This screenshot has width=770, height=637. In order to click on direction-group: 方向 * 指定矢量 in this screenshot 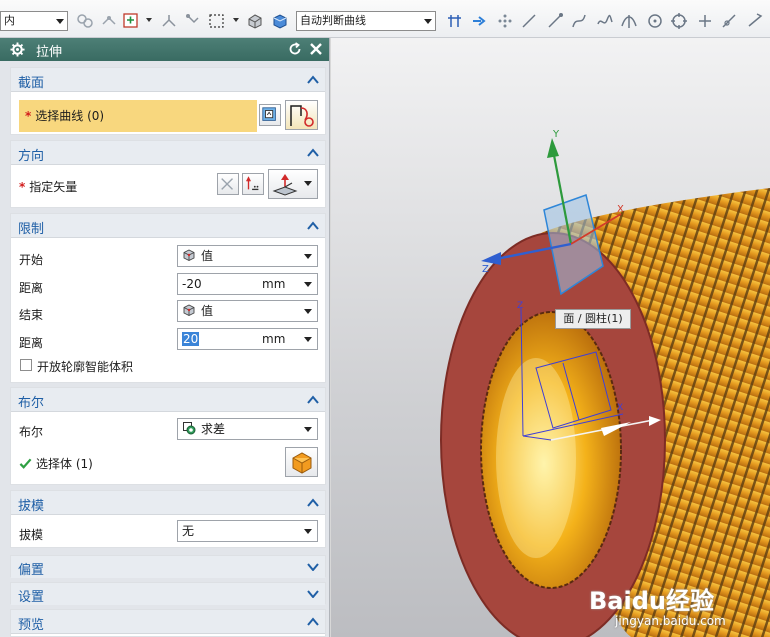, I will do `click(168, 174)`.